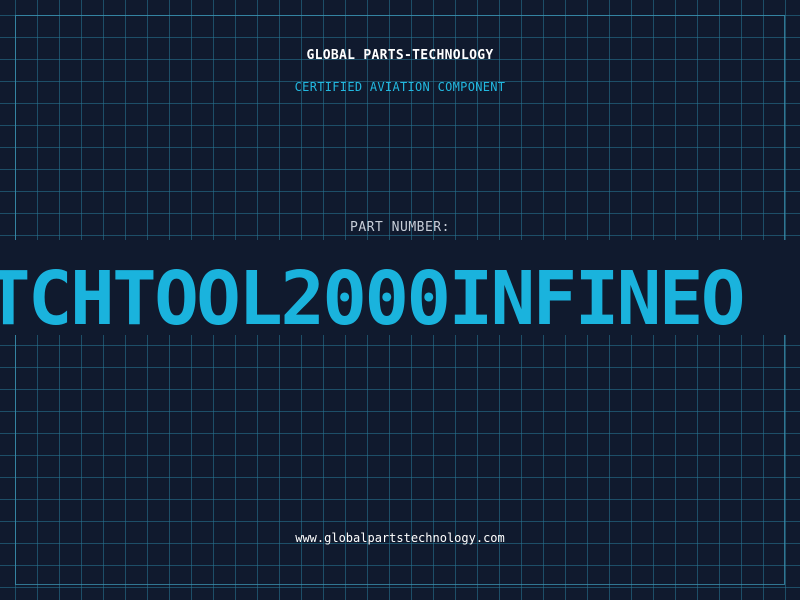 This screenshot has height=600, width=800. Describe the element at coordinates (400, 87) in the screenshot. I see `certification-subtitle: CERTIFIED AVIATION COMPONENT` at that location.